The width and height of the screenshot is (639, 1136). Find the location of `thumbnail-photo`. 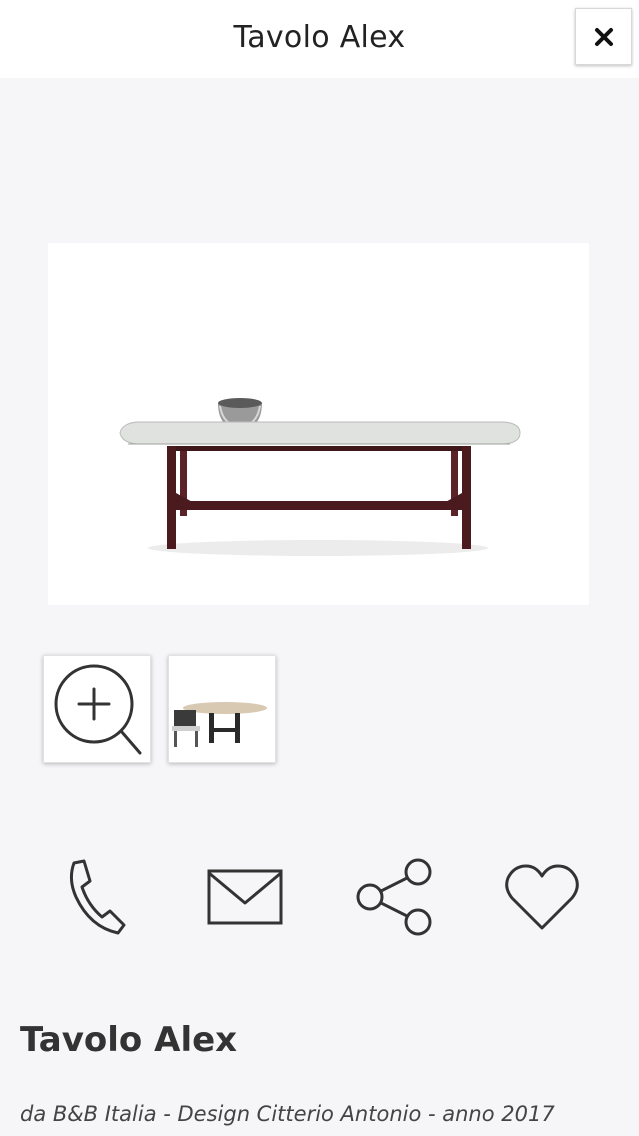

thumbnail-photo is located at coordinates (222, 709).